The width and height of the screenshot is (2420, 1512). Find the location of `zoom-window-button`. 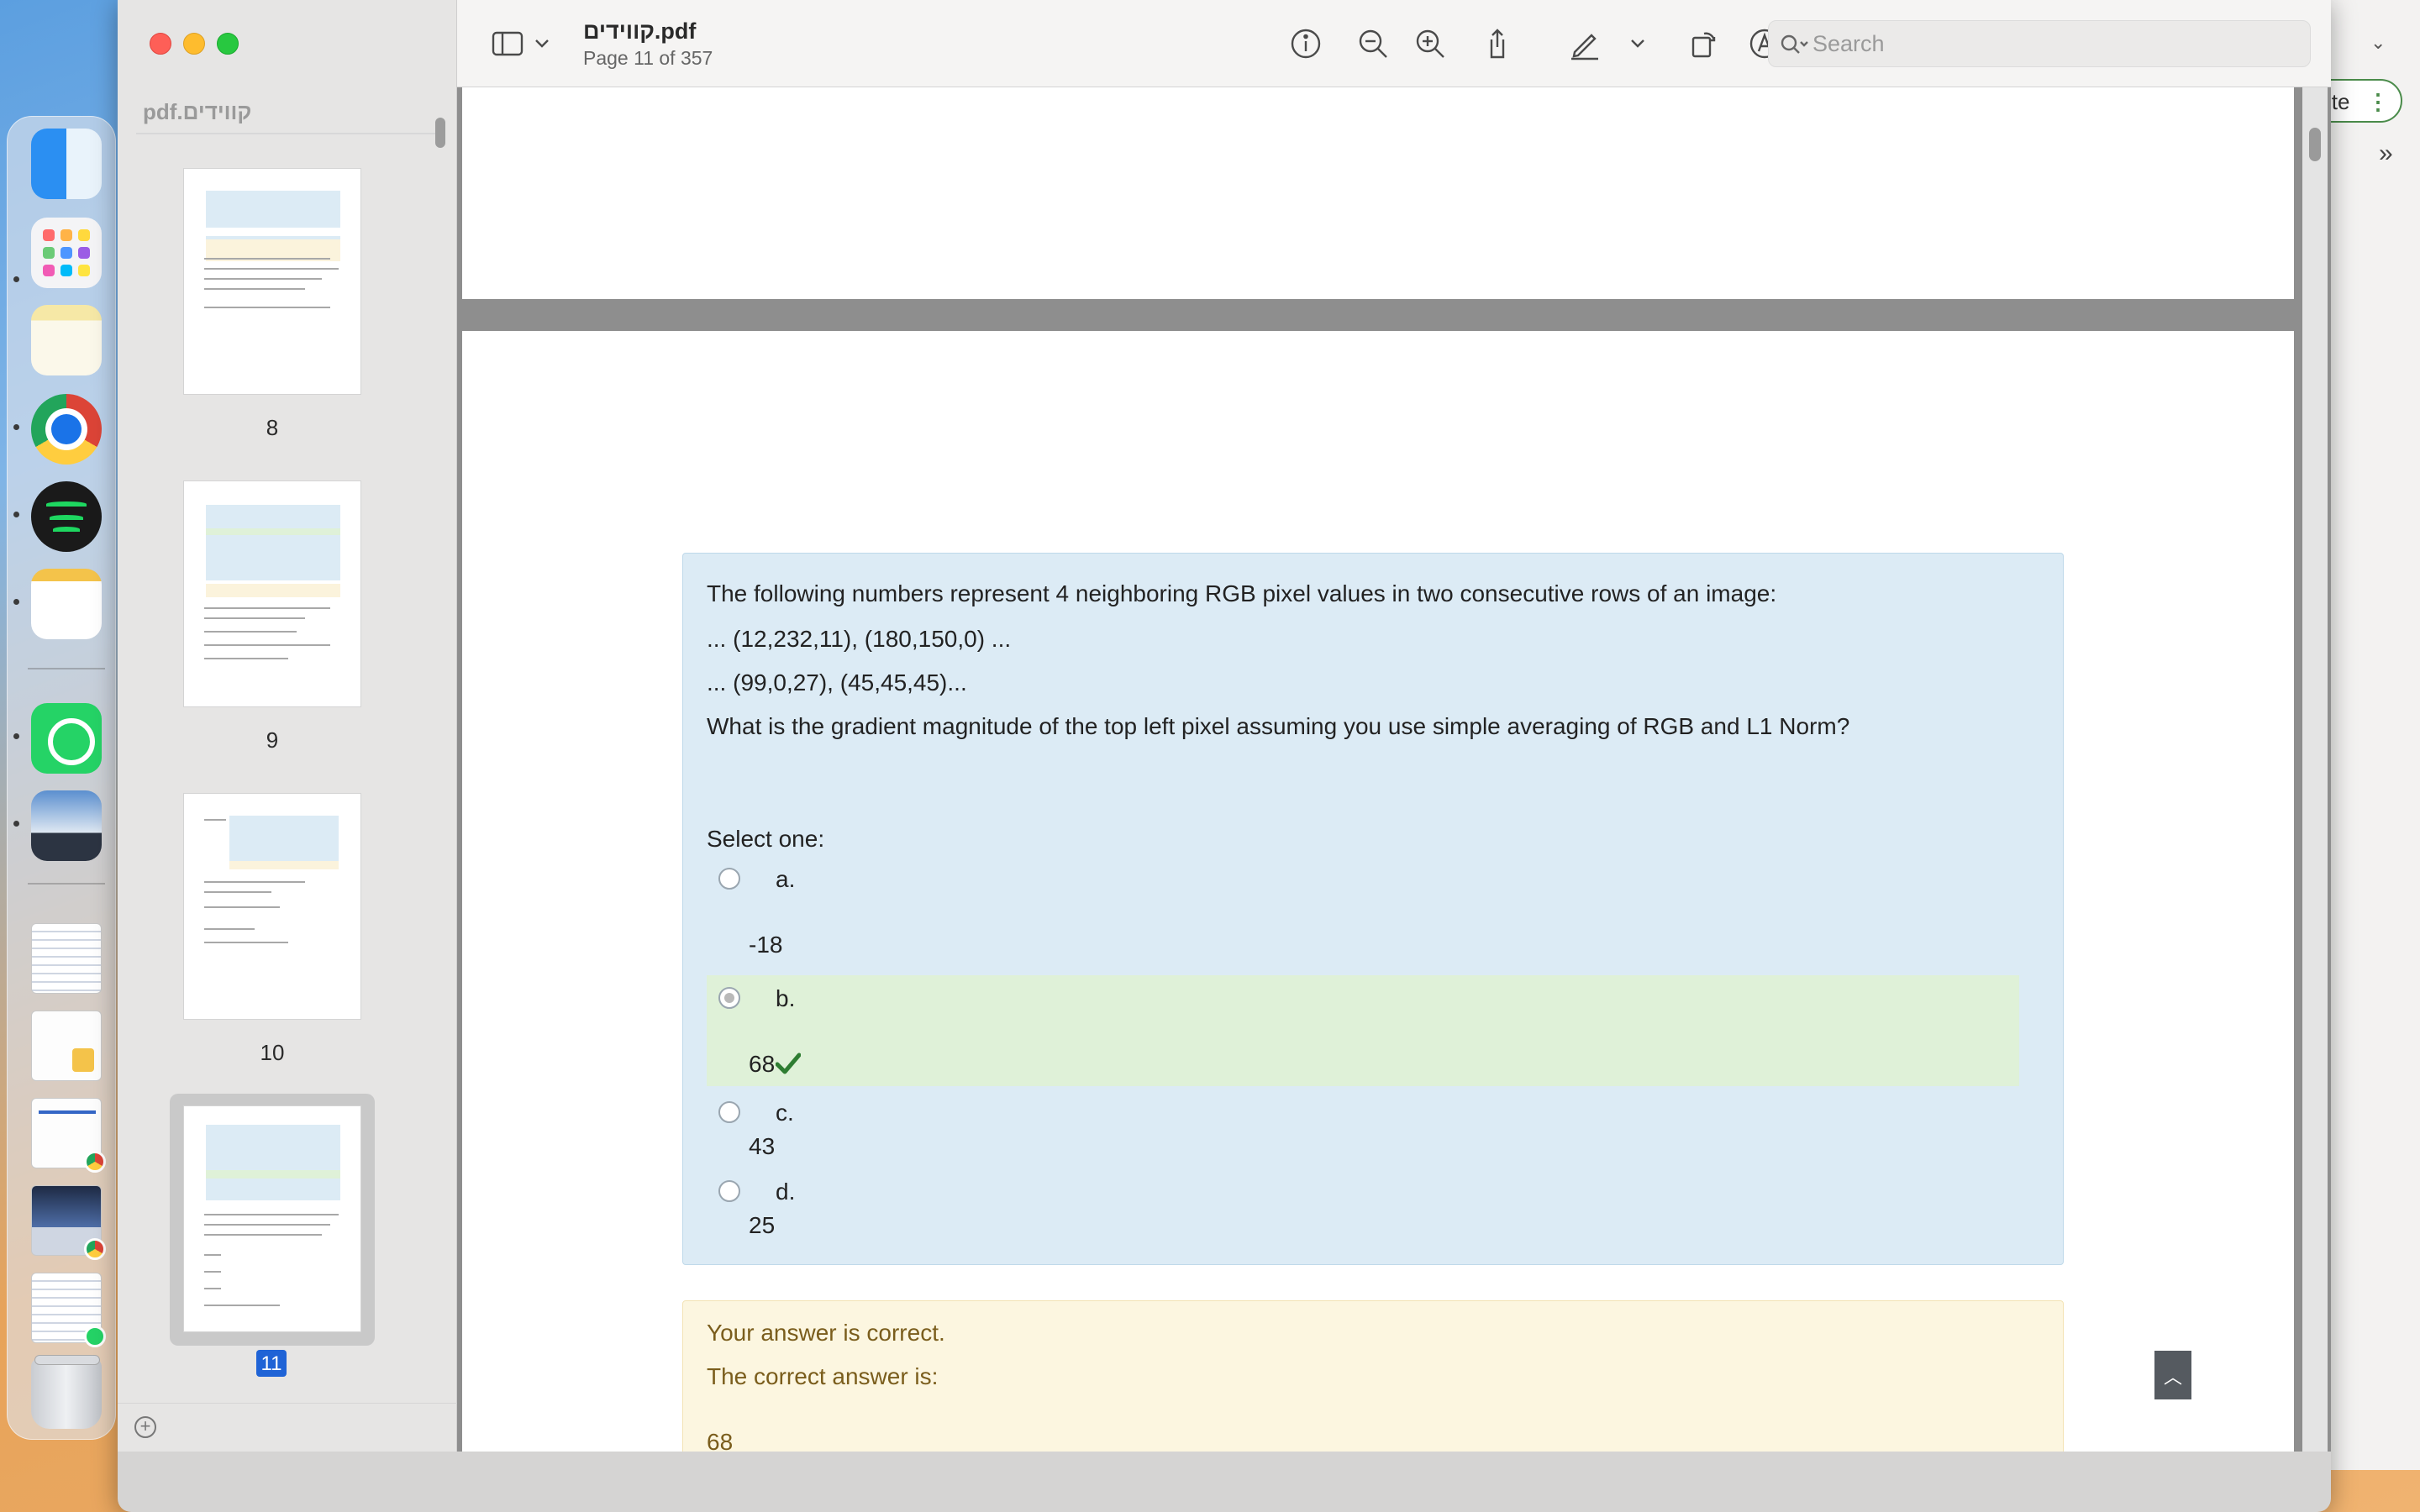

zoom-window-button is located at coordinates (228, 44).